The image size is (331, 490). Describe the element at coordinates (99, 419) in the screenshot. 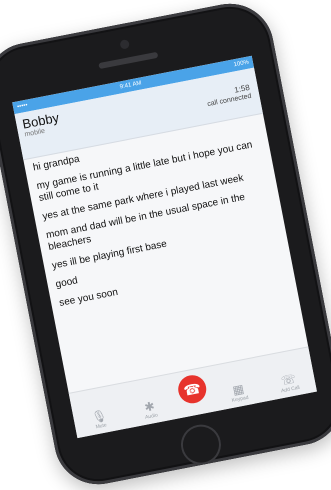

I see `mute-button: 🎙 Mute` at that location.